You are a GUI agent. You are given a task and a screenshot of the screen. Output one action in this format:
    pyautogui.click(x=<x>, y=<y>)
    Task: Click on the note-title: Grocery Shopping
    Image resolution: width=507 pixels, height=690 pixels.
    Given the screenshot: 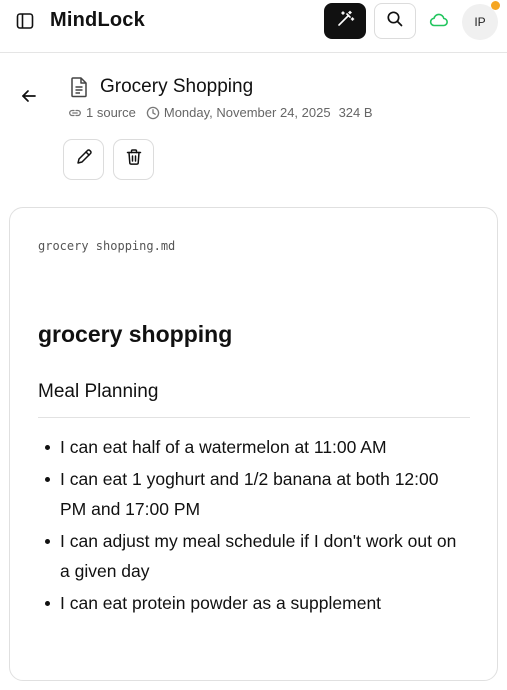 What is the action you would take?
    pyautogui.click(x=177, y=86)
    